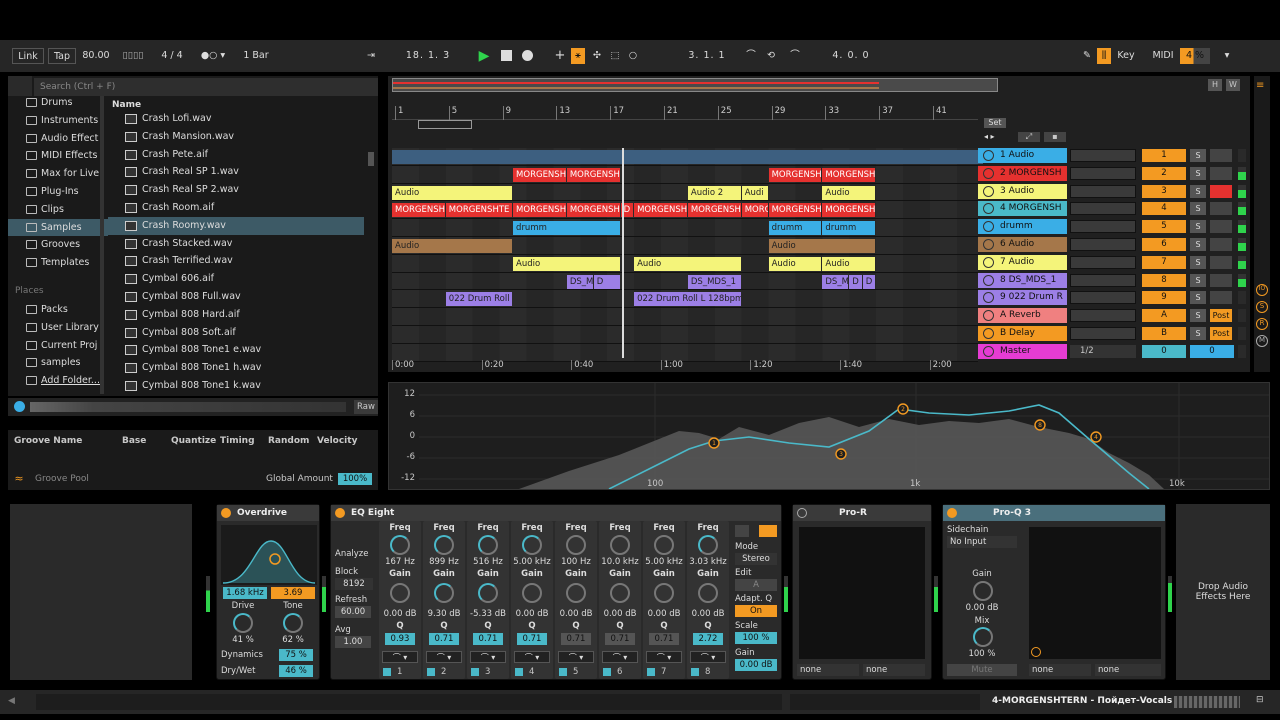 This screenshot has width=1280, height=720. I want to click on overdub-icon: ✣, so click(597, 56).